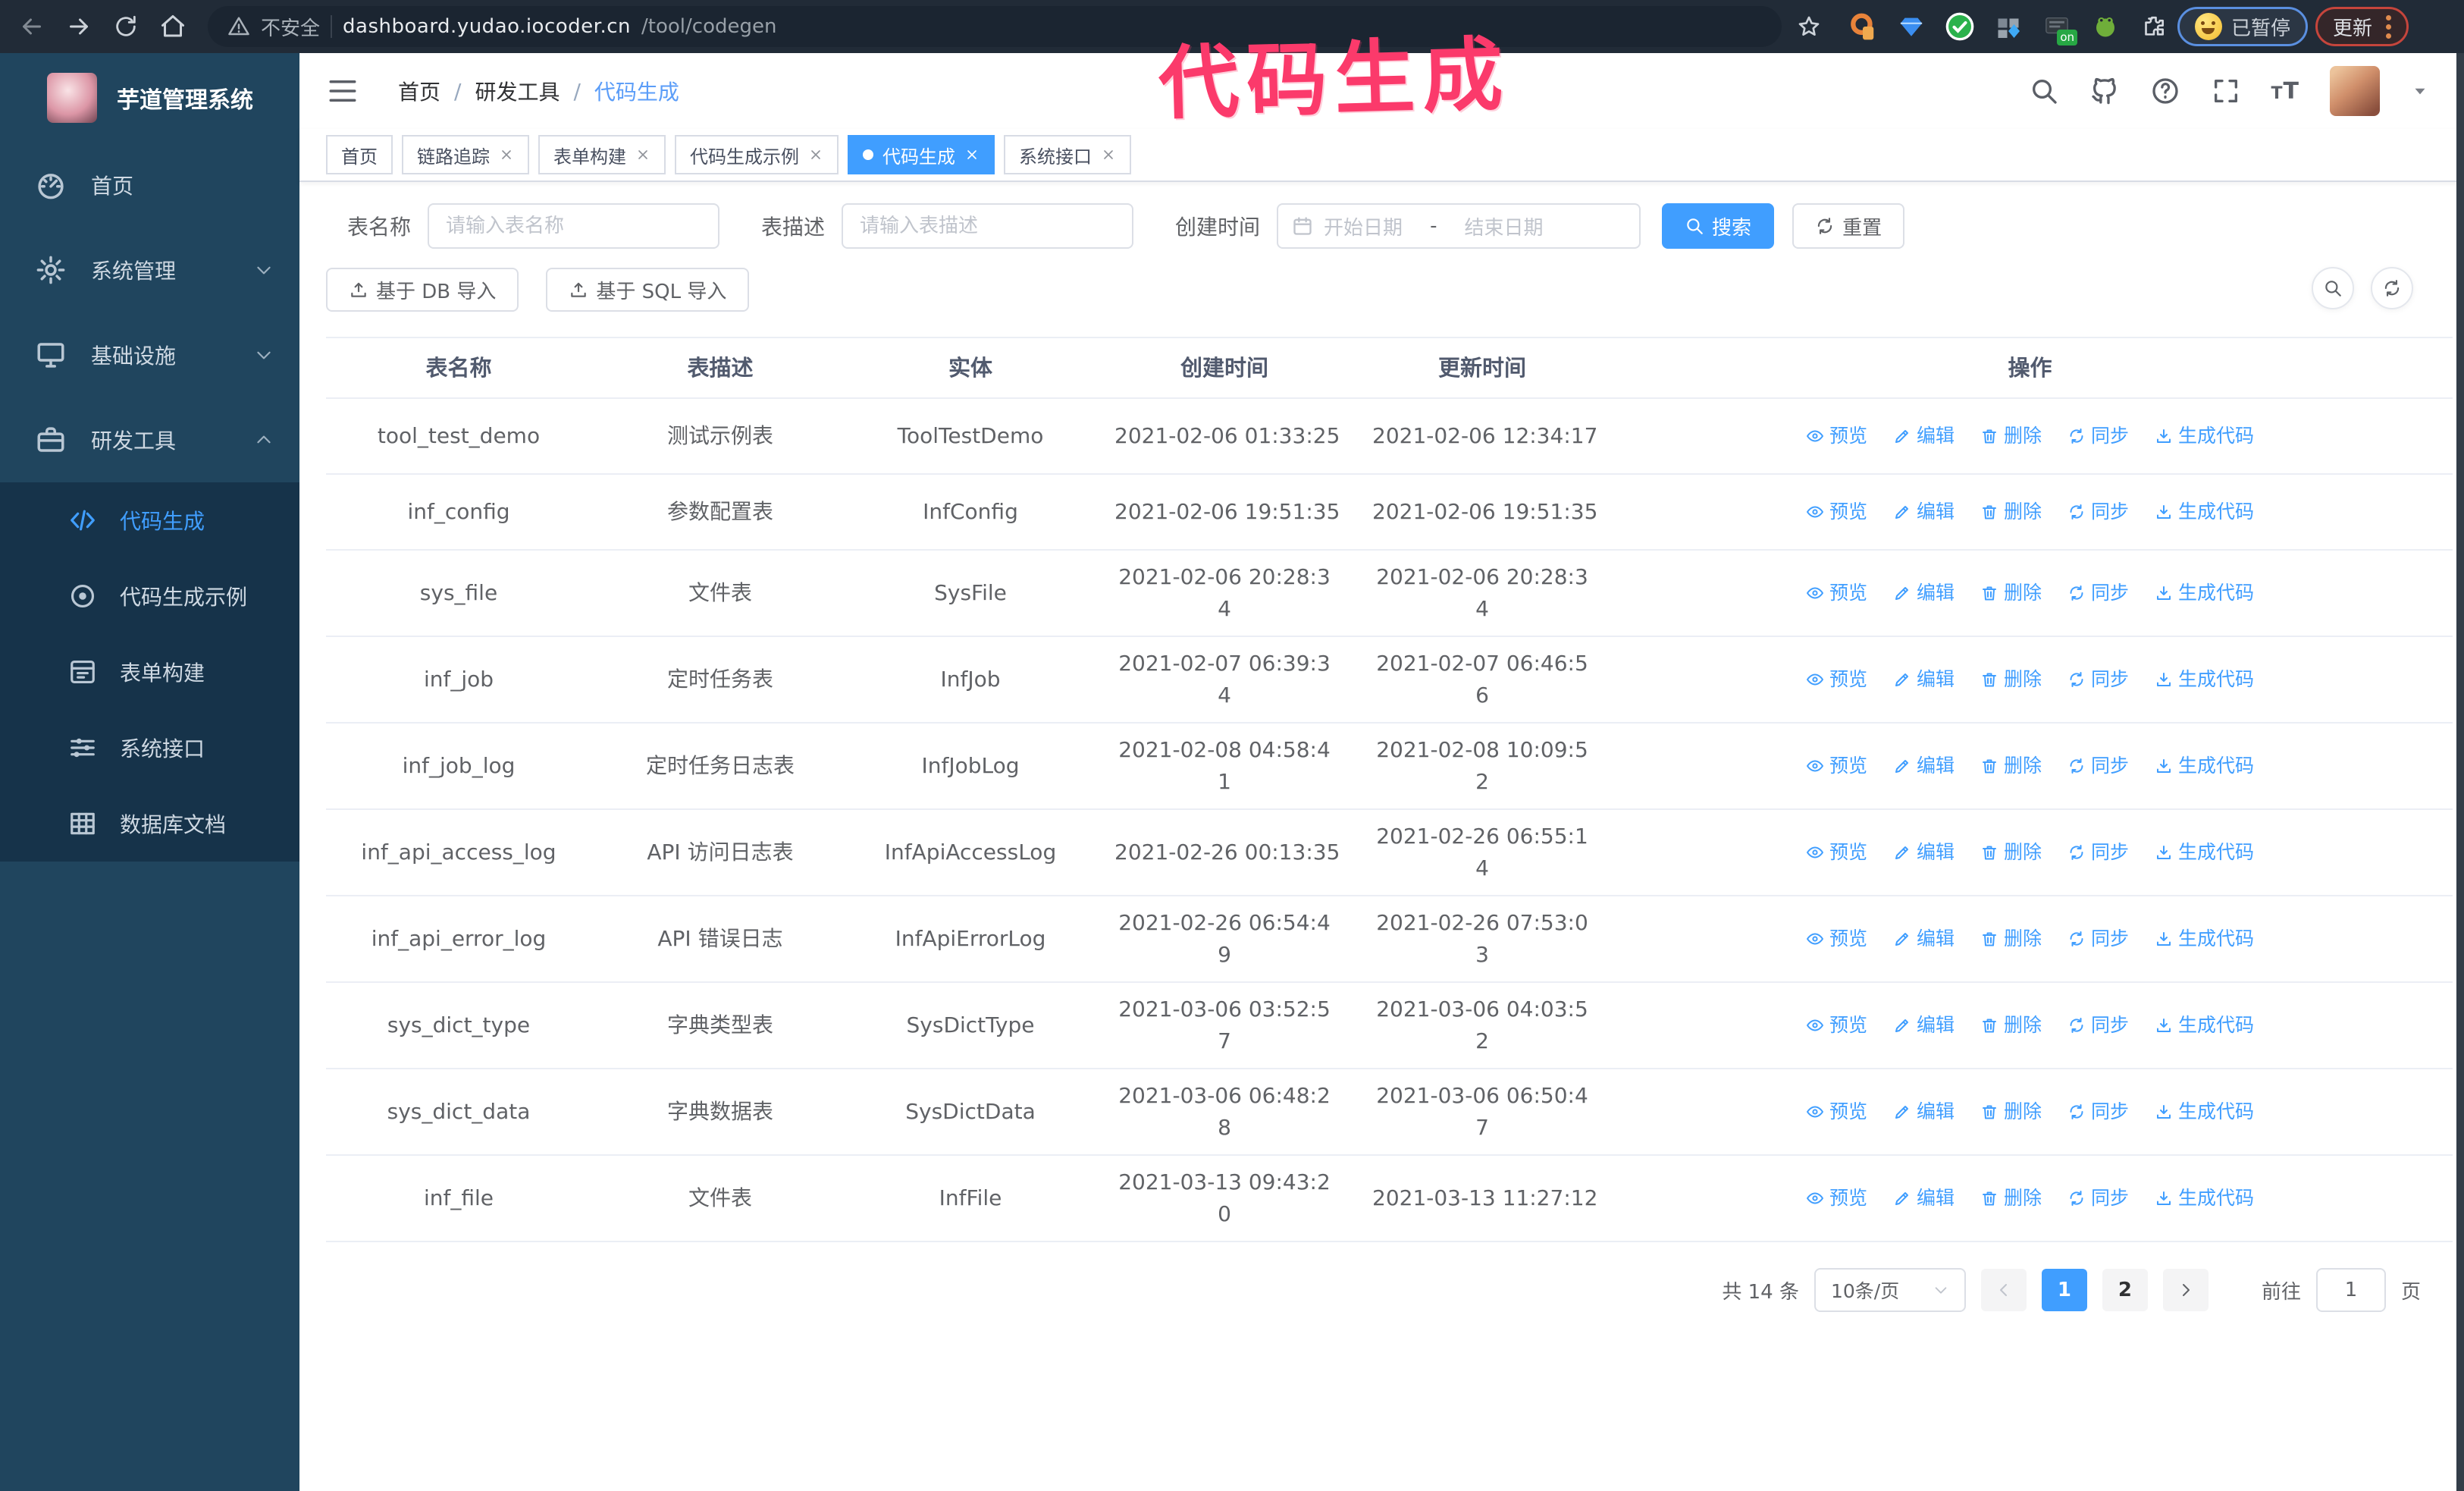  Describe the element at coordinates (648, 290) in the screenshot. I see `import-sql-button: 基于 SQL 导入` at that location.